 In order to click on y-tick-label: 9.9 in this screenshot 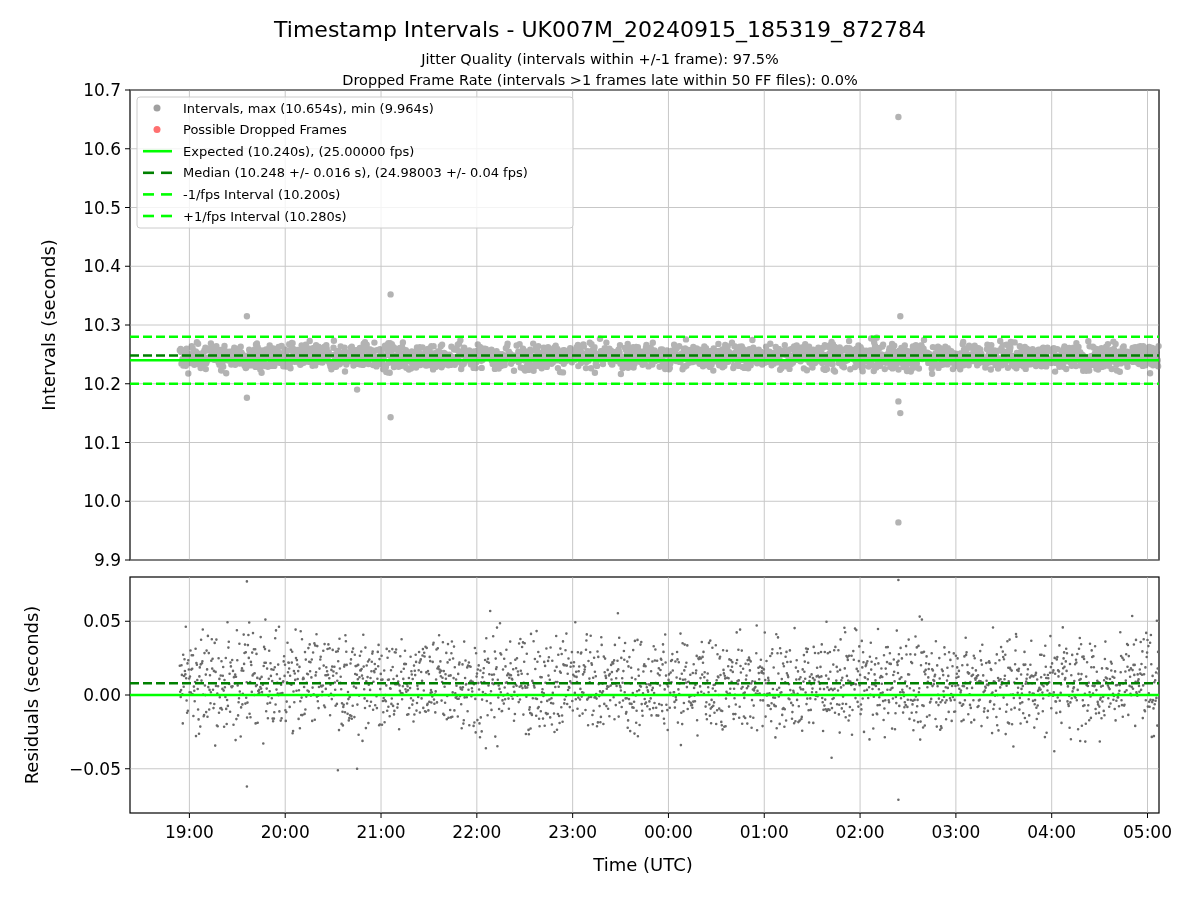, I will do `click(107, 560)`.